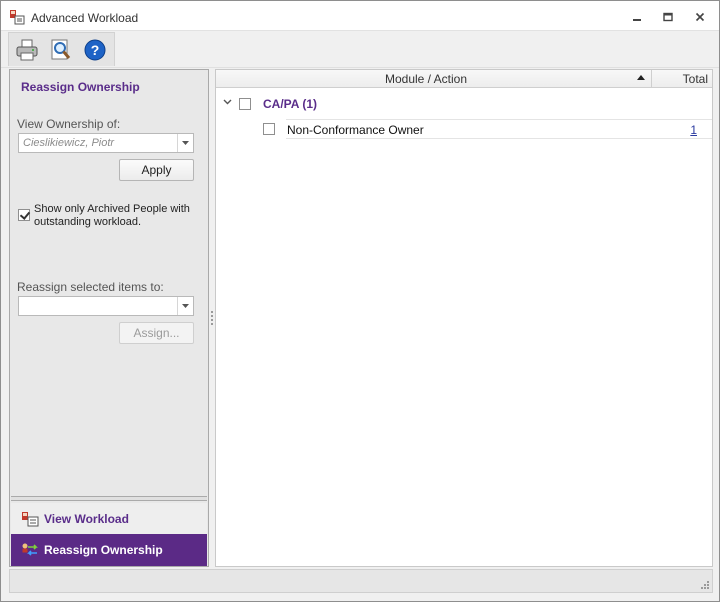  Describe the element at coordinates (269, 129) in the screenshot. I see `row-checkbox` at that location.